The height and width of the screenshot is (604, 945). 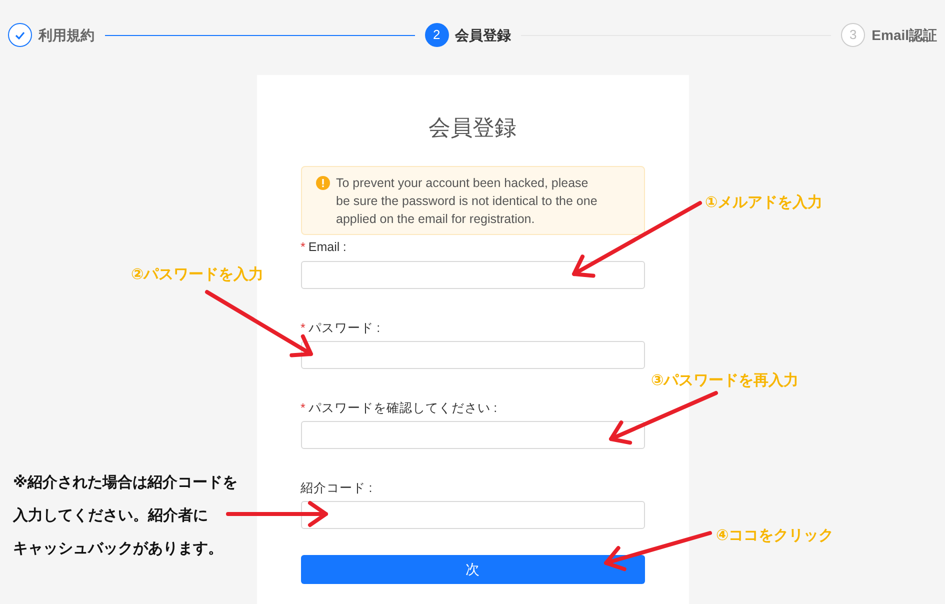 What do you see at coordinates (323, 183) in the screenshot?
I see `warning-icon` at bounding box center [323, 183].